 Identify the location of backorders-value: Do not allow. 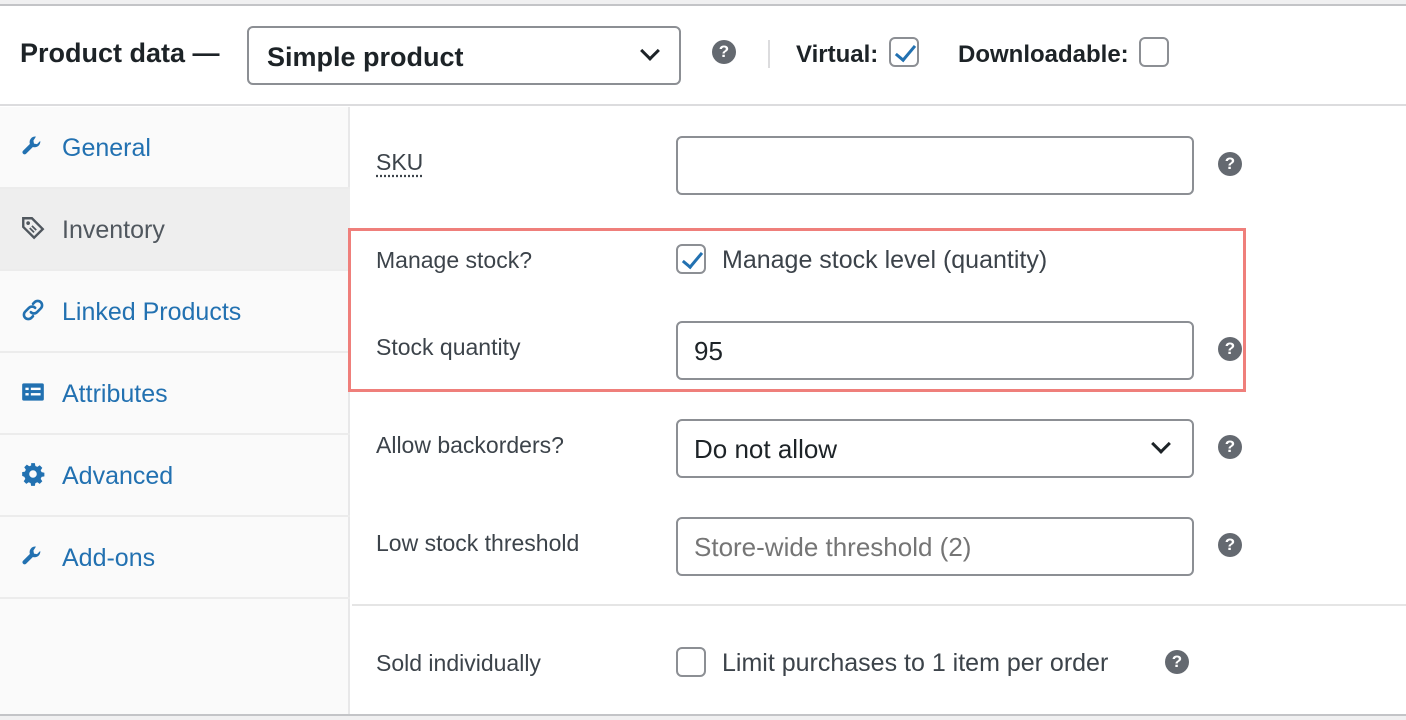
(766, 449).